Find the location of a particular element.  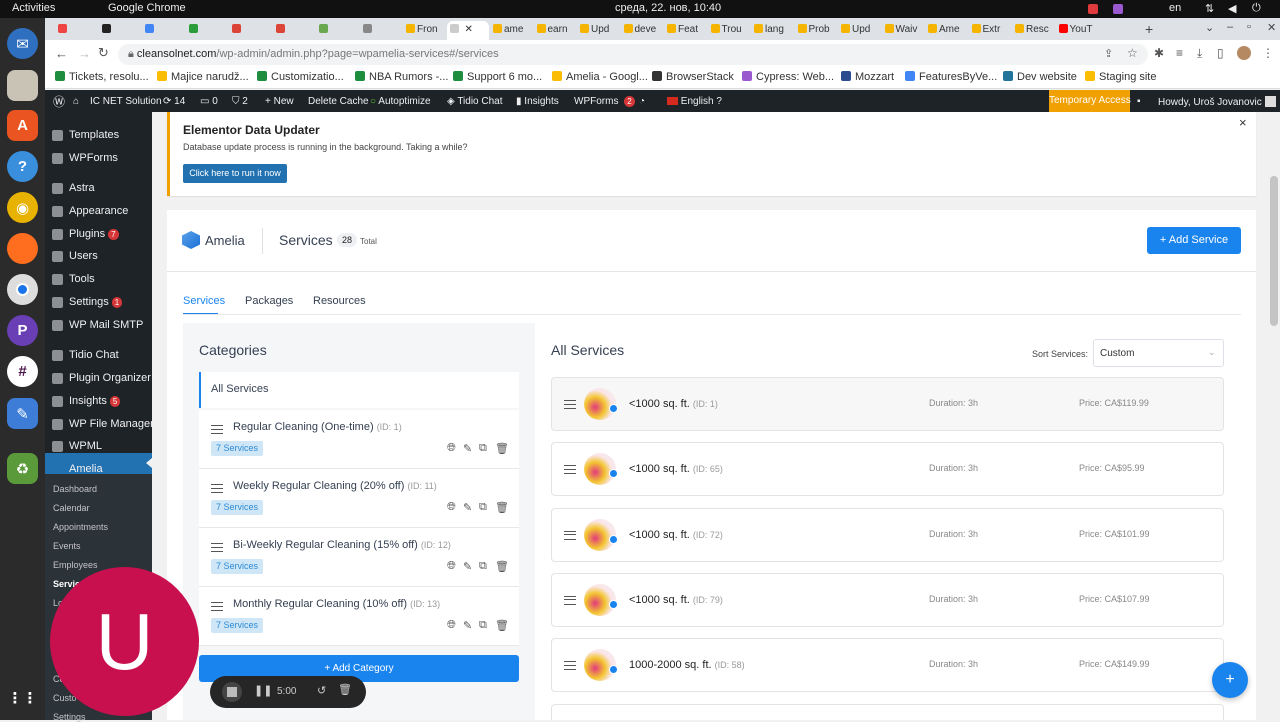

keyboard-language: en is located at coordinates (1175, 8).